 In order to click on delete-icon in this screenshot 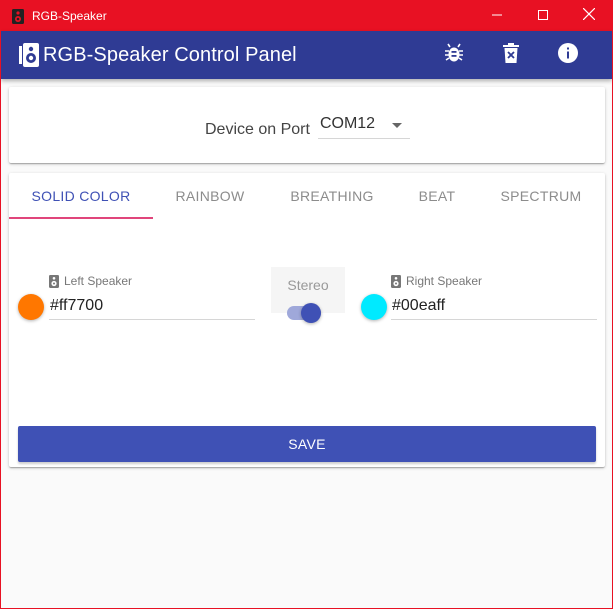, I will do `click(510, 55)`.